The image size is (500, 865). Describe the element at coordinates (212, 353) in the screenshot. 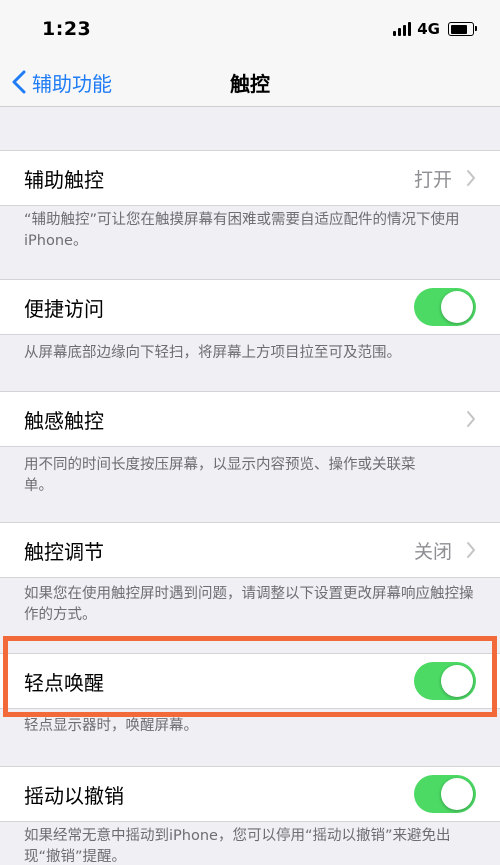

I see `reachability-note: 从屏幕底部边缘向下轻扫，将屏幕上方项目拉至可及范围。` at that location.